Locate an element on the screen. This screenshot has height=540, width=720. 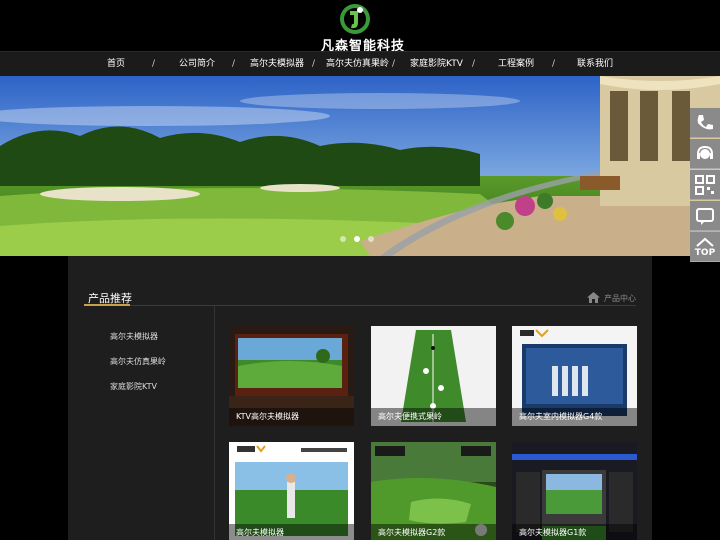
nav-item-home-theater: 家庭影院KTV is located at coordinates (436, 64).